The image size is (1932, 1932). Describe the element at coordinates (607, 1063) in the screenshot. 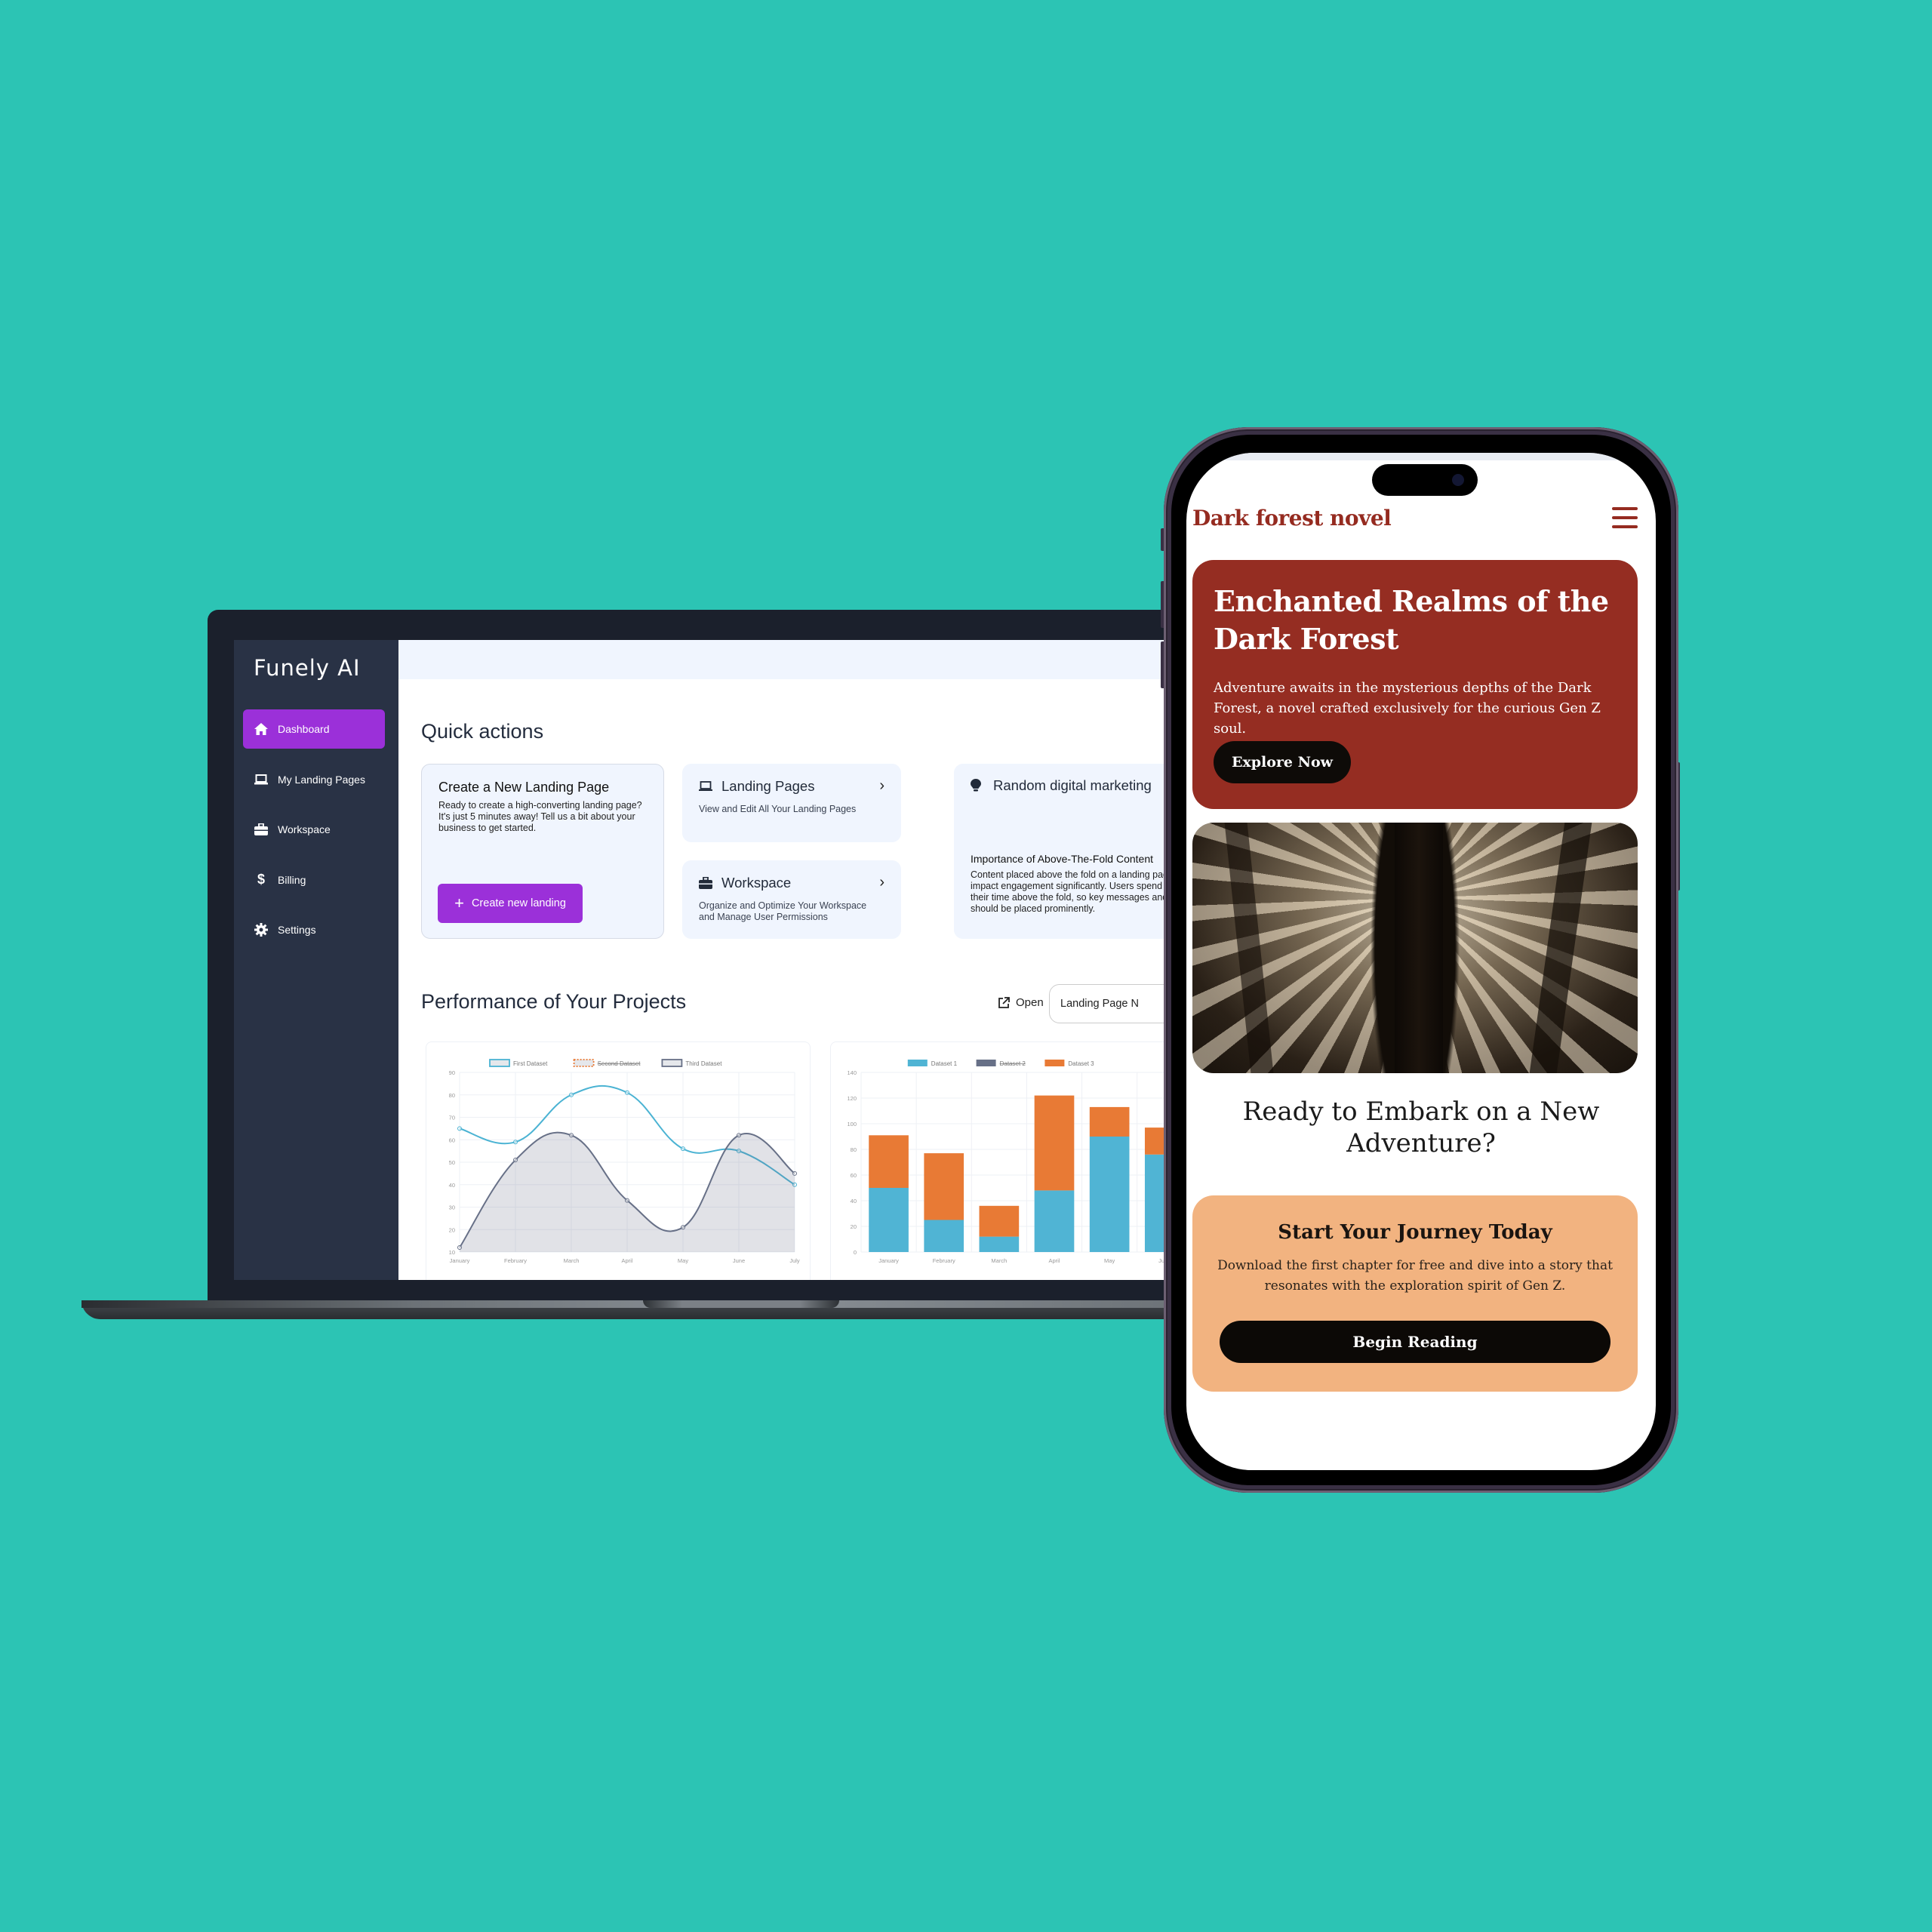

I see `legend-item: Second Dataset` at that location.